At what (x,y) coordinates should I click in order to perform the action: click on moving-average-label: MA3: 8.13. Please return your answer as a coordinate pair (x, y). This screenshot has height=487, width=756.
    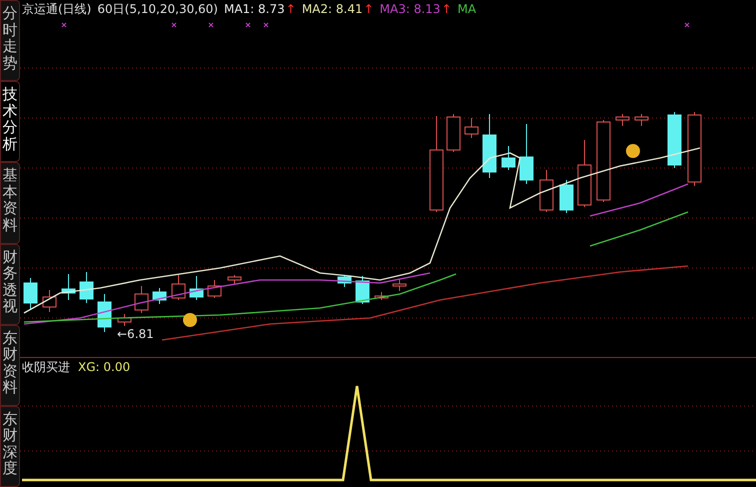
    Looking at the image, I should click on (410, 9).